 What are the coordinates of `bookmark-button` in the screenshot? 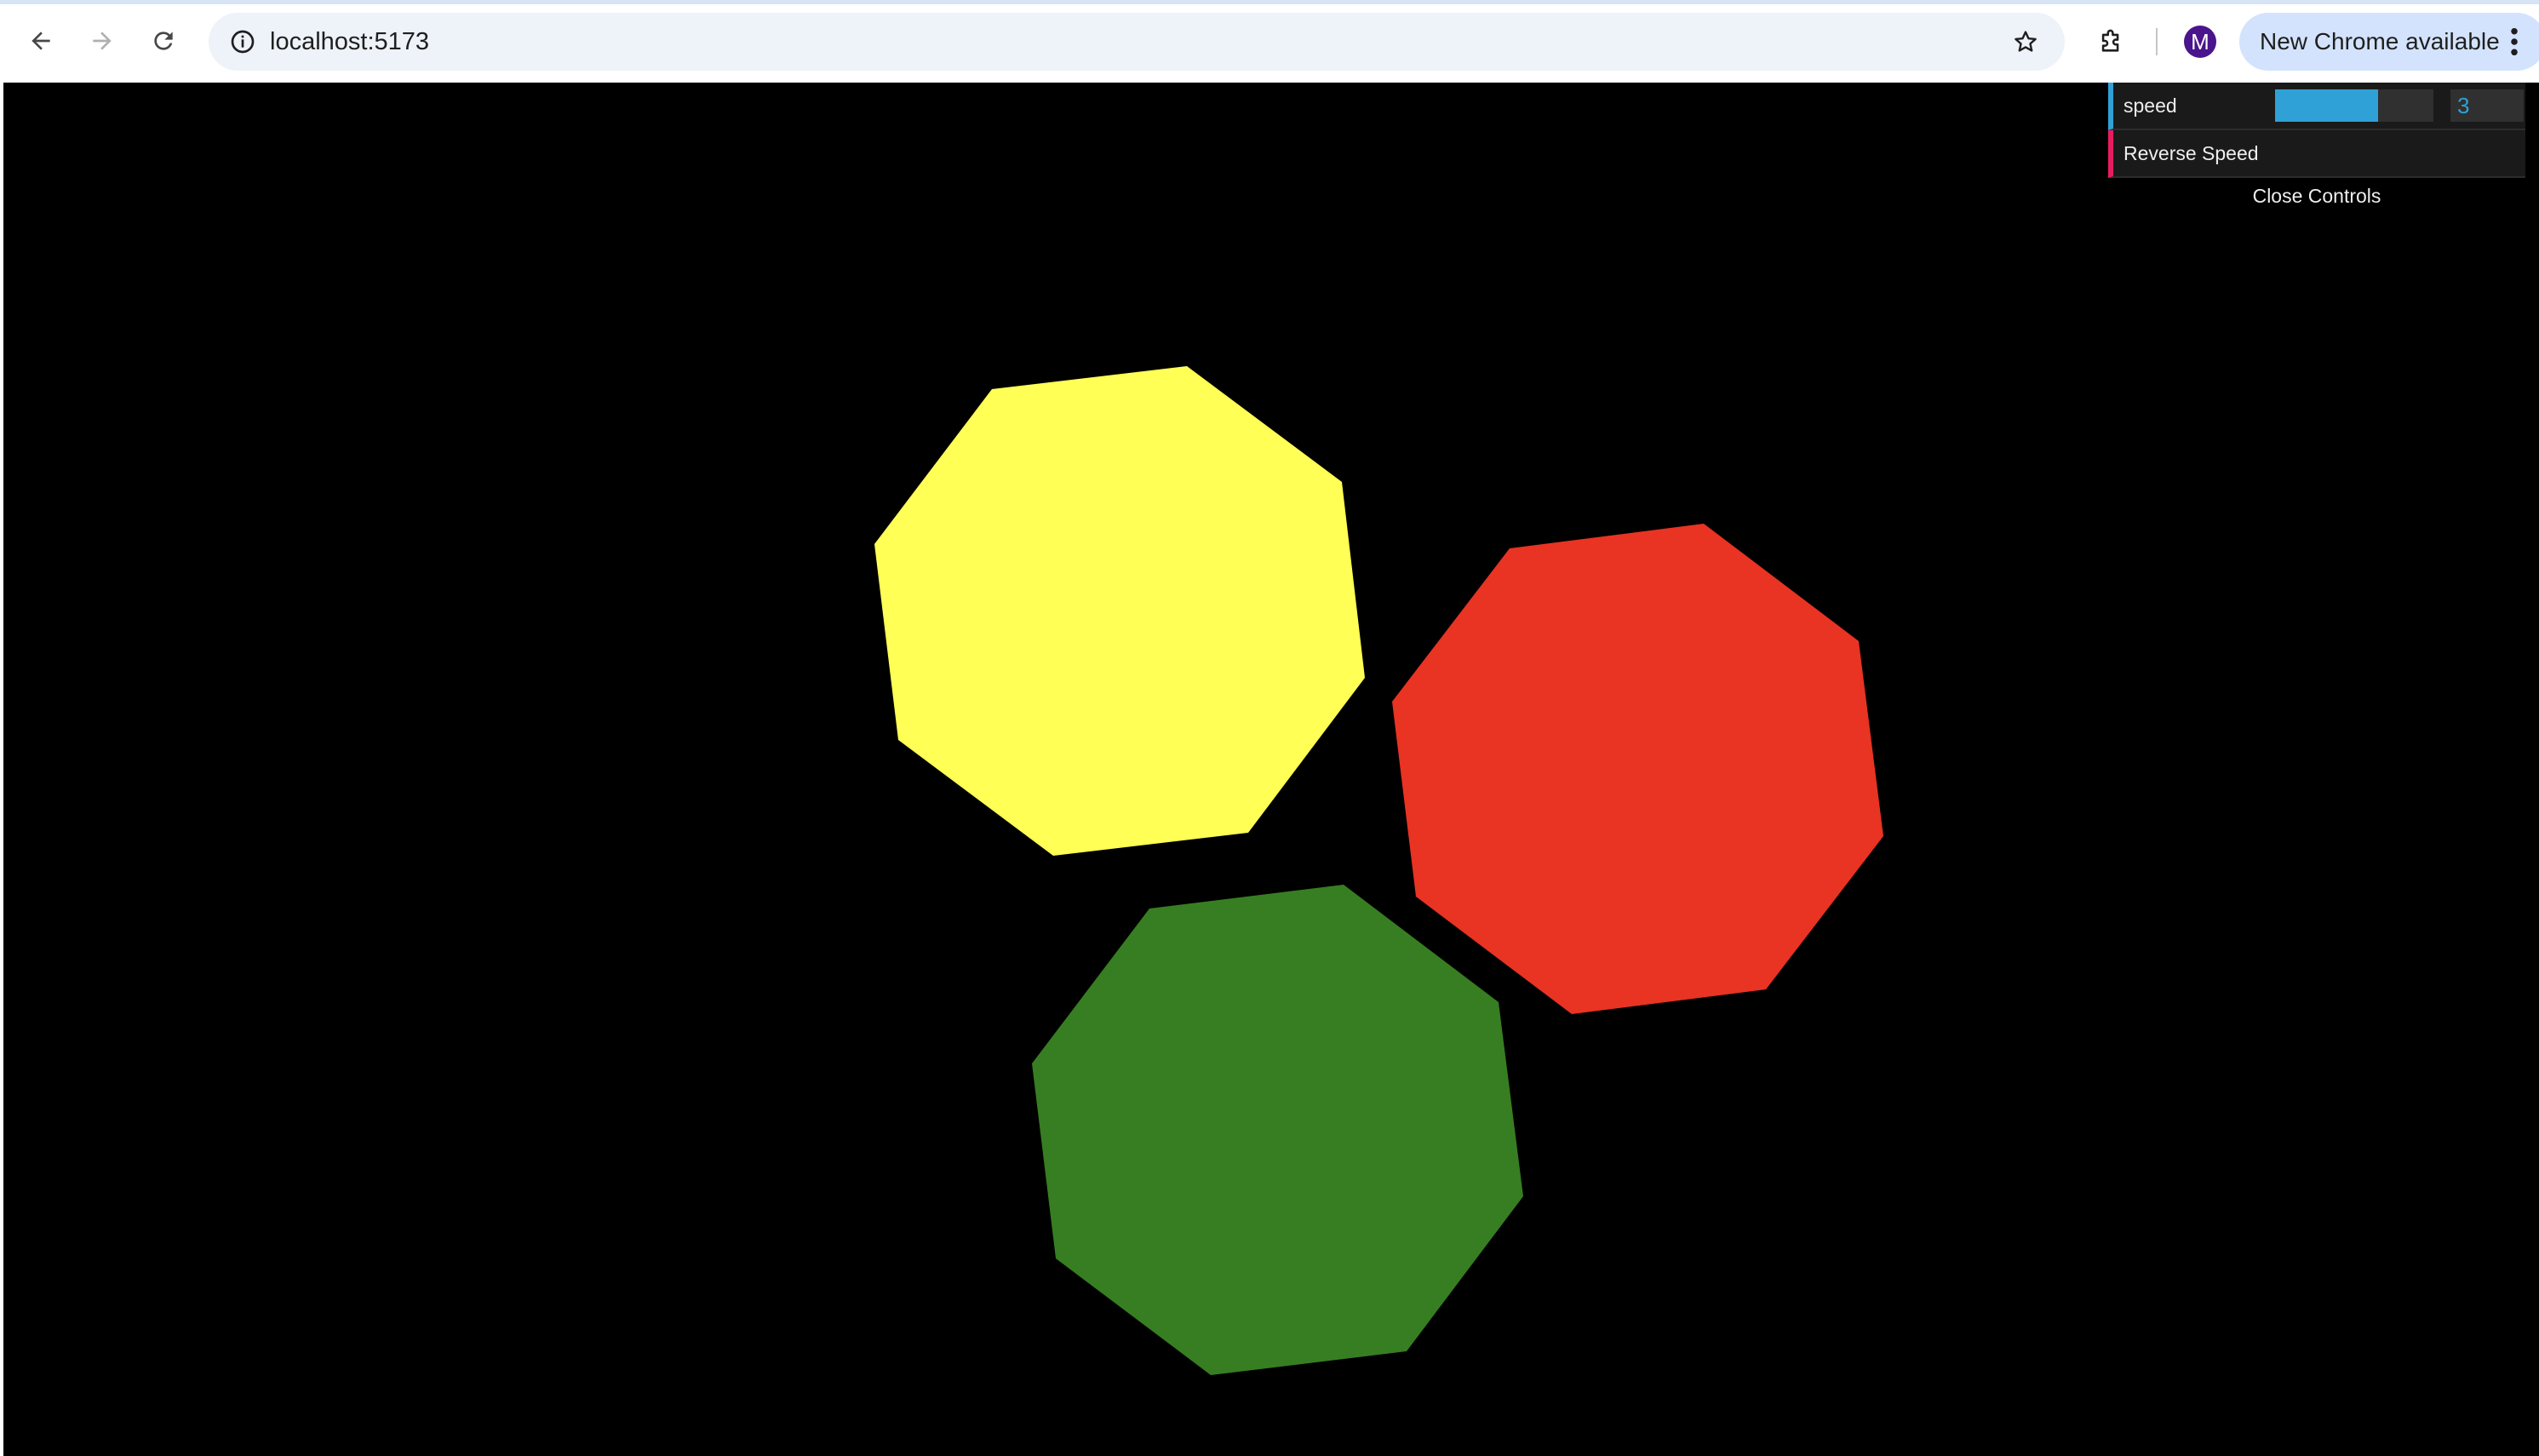 It's located at (2026, 41).